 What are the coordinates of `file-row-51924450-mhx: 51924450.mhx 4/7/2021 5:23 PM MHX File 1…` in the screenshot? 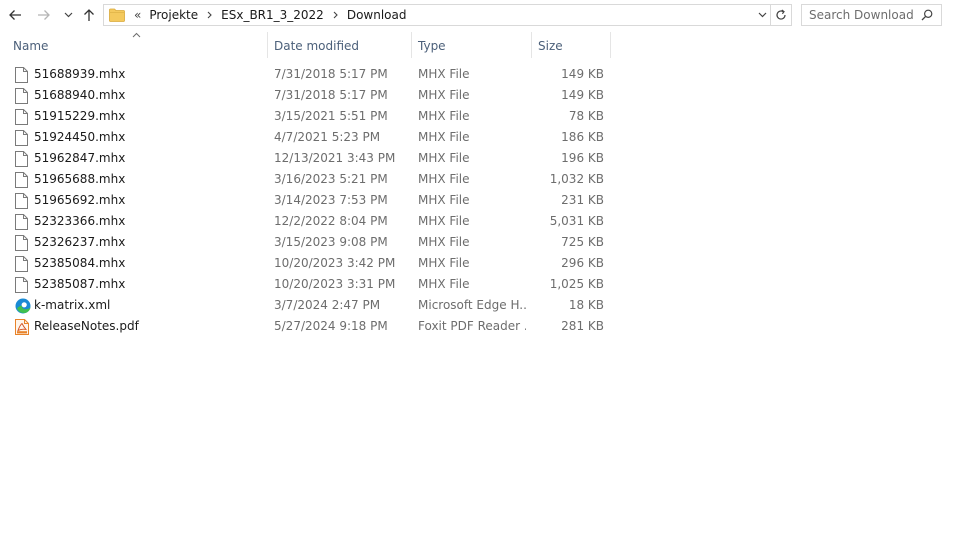 It's located at (477, 137).